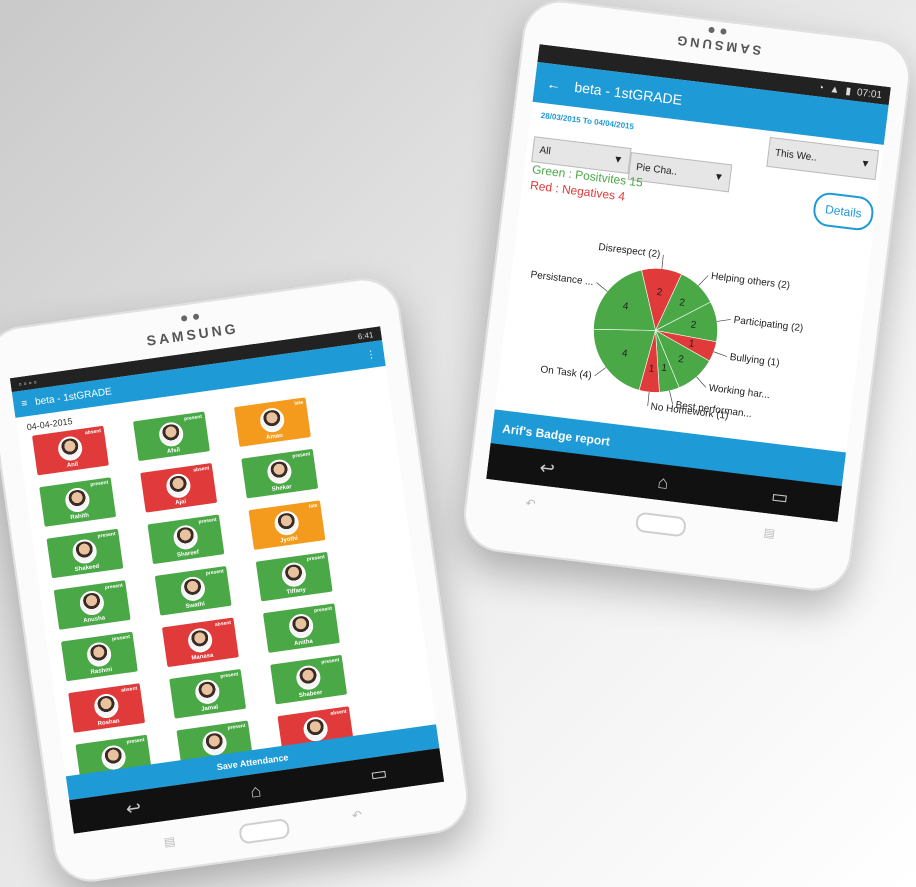 Image resolution: width=916 pixels, height=887 pixels. I want to click on student-tile: present Rahith, so click(78, 502).